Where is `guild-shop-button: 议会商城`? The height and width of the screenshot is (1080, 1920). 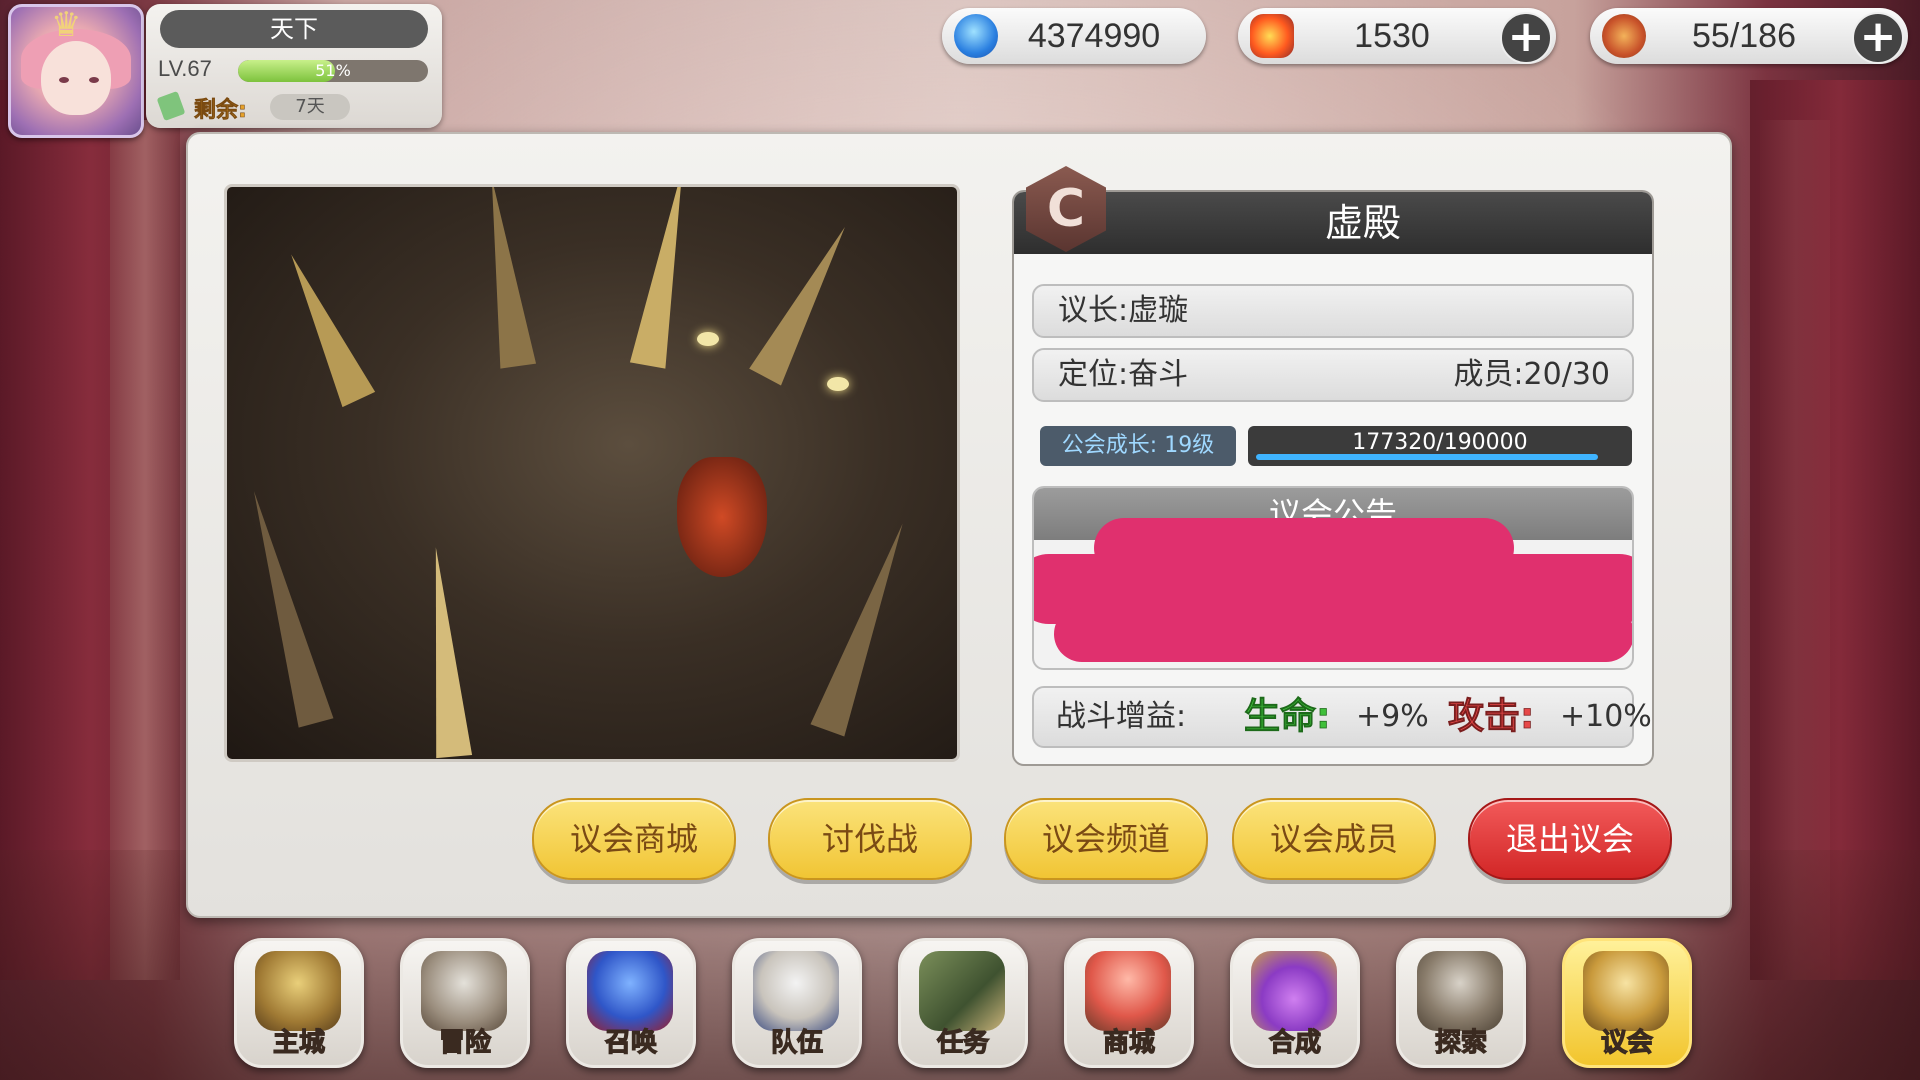
guild-shop-button: 议会商城 is located at coordinates (634, 839).